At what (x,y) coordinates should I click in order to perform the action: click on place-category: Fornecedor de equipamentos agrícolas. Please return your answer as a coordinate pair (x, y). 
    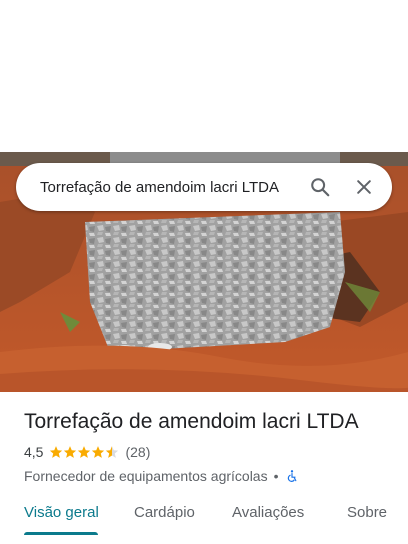
    Looking at the image, I should click on (146, 476).